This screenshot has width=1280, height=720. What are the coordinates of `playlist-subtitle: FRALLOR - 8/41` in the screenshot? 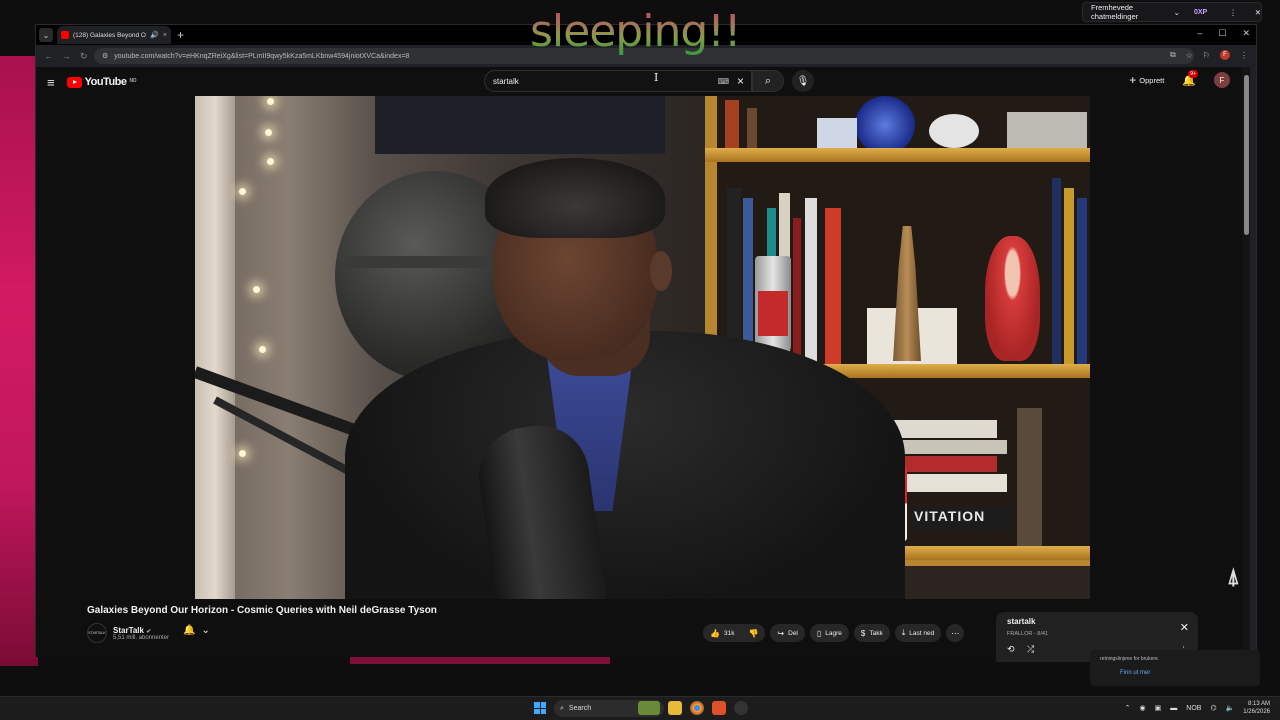 It's located at (1027, 634).